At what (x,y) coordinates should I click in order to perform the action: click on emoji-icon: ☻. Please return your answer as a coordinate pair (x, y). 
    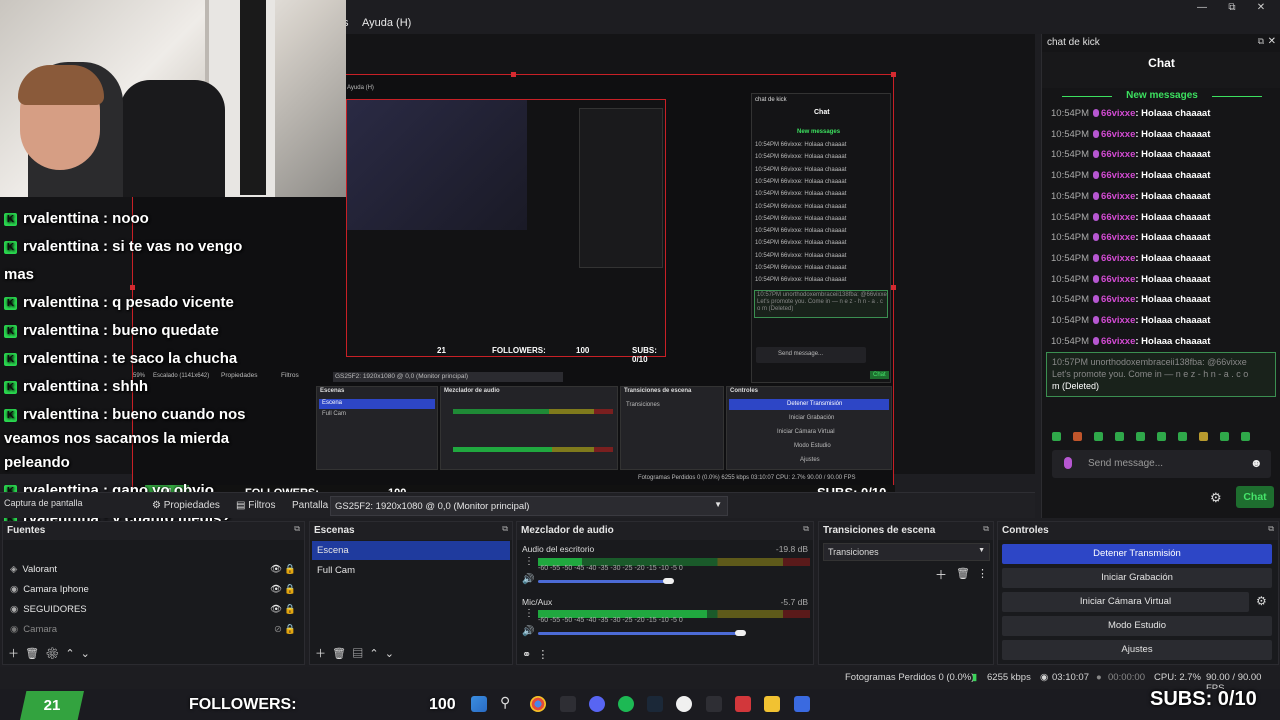
    Looking at the image, I should click on (1256, 463).